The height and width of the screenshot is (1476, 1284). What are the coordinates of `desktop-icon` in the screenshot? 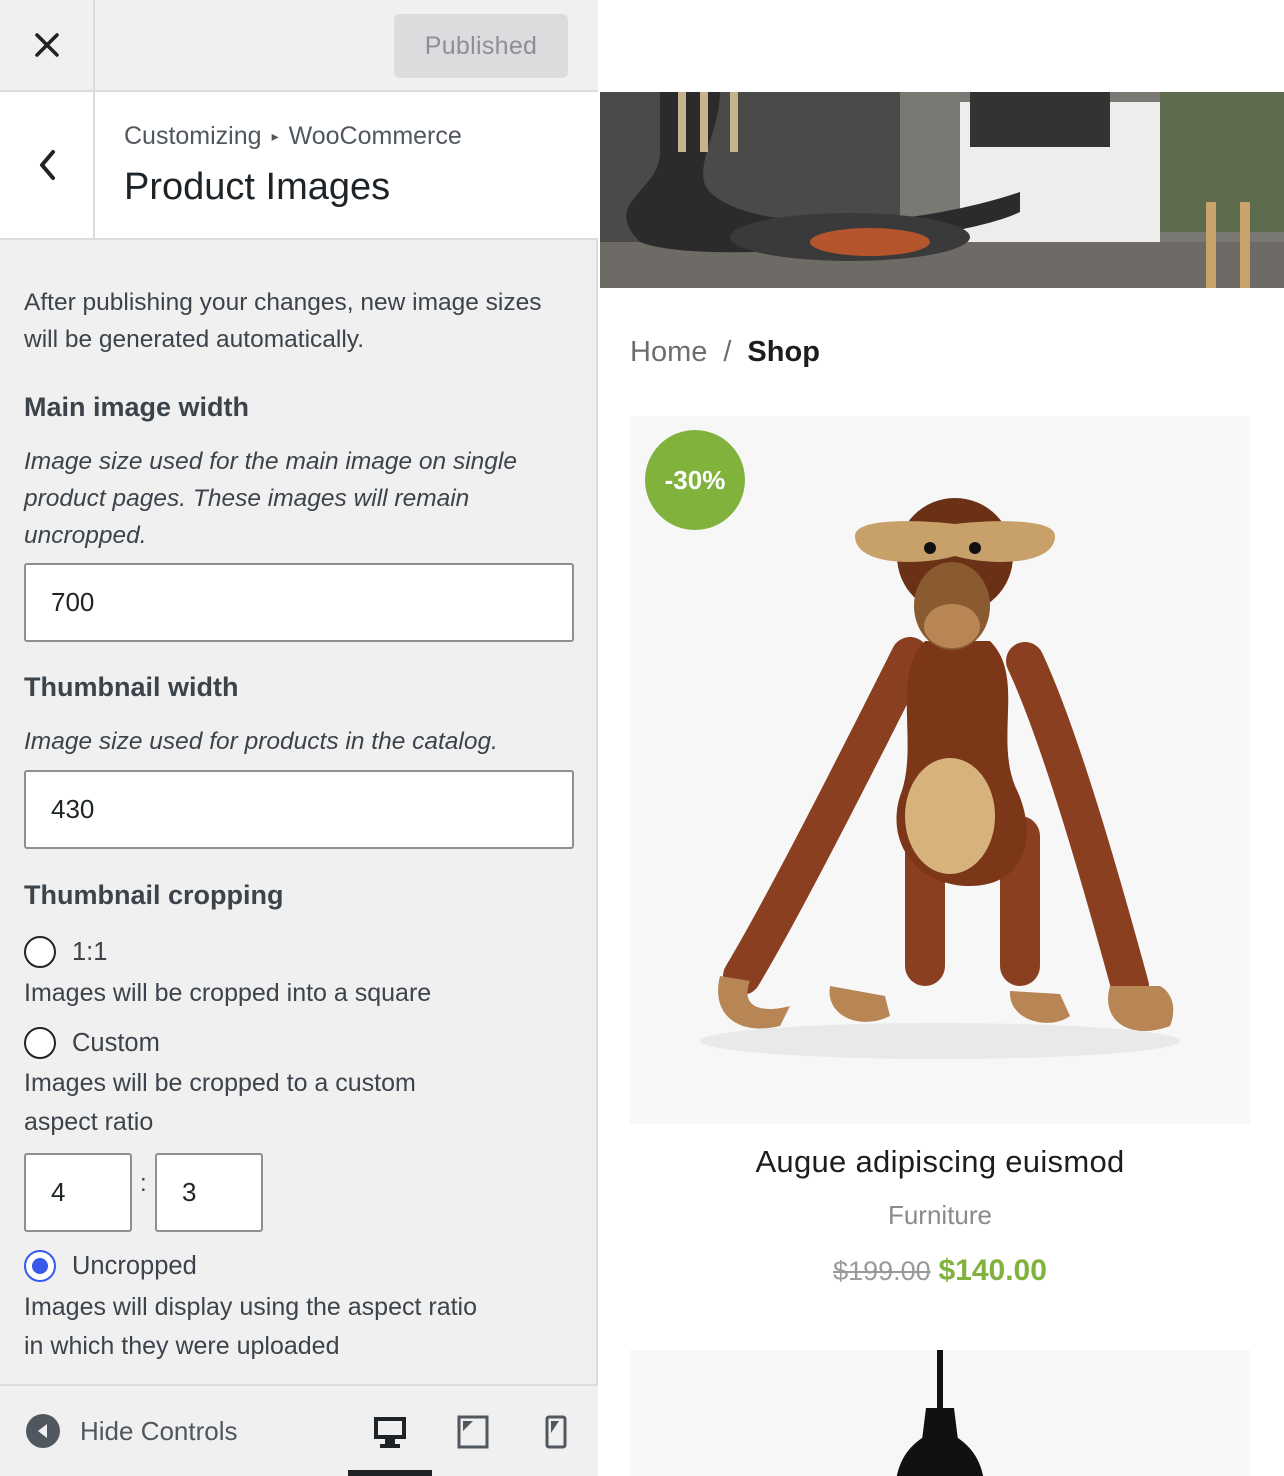 It's located at (390, 1432).